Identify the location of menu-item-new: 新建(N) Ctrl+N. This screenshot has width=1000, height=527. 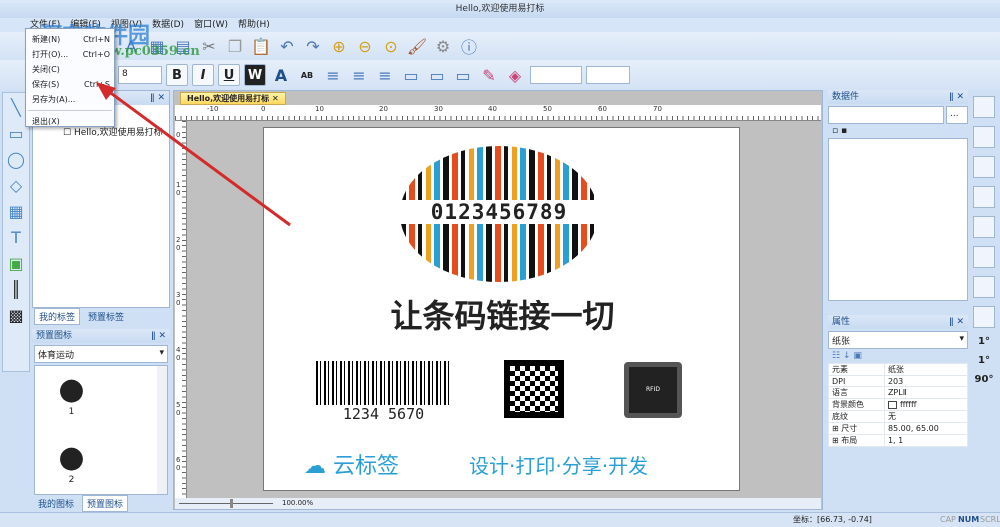
(70, 39).